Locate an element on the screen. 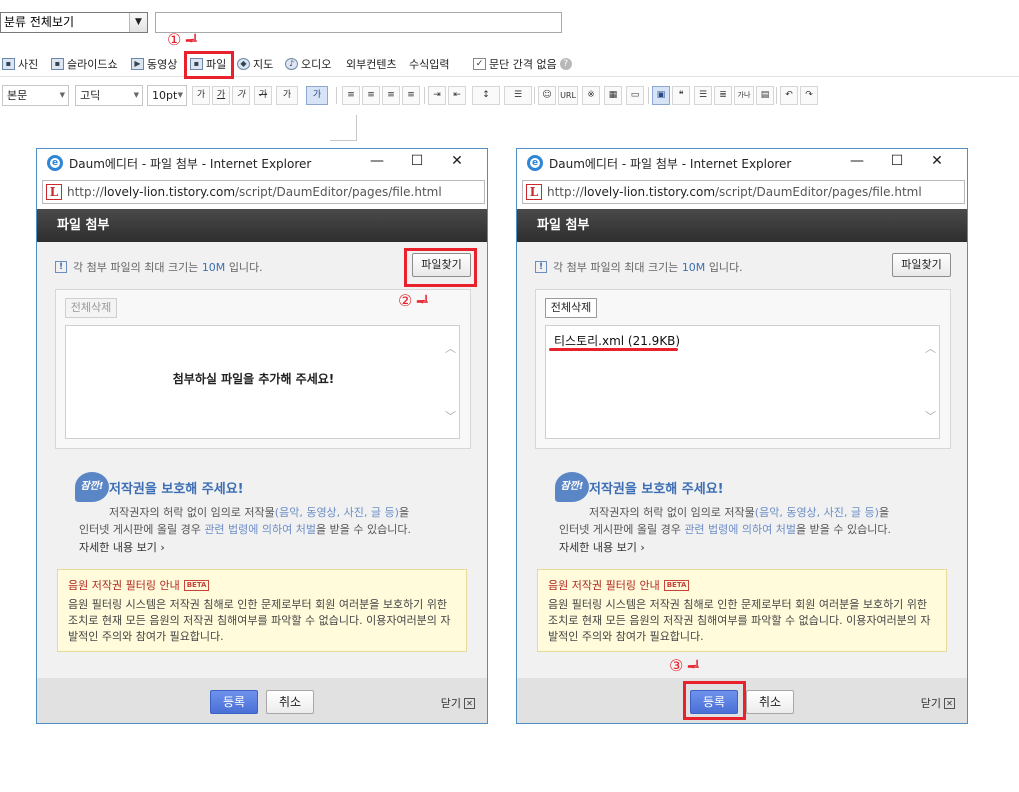 Image resolution: width=1019 pixels, height=792 pixels. insert-photo-button: ▪ 사진 is located at coordinates (20, 64).